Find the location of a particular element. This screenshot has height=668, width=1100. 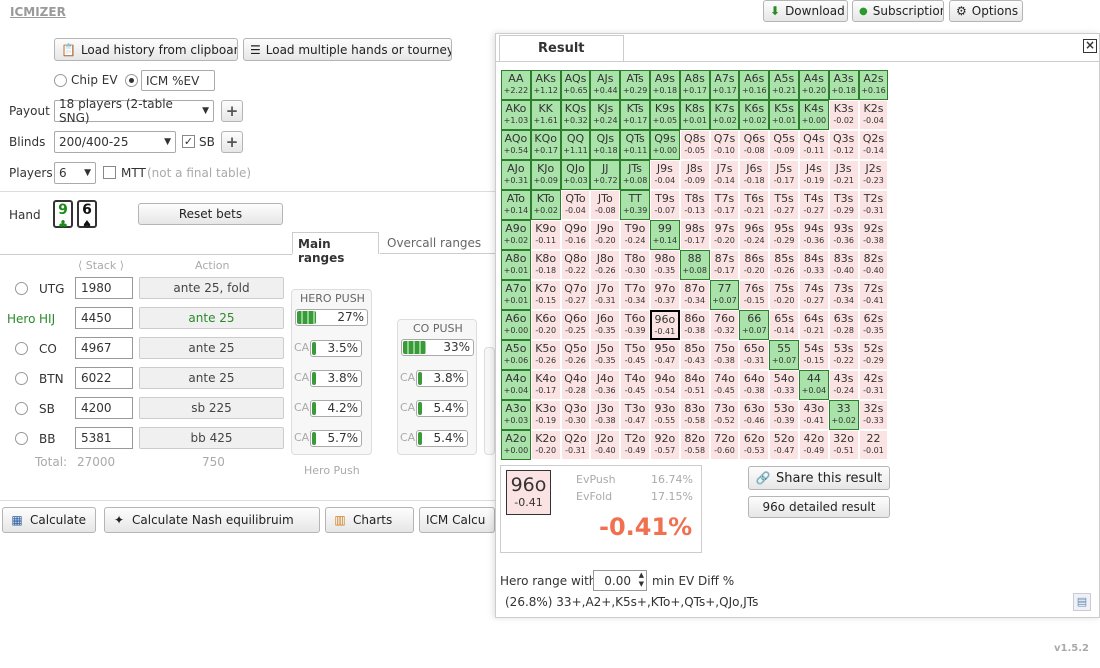

hand-cell: 97s -0.20 is located at coordinates (724, 235).